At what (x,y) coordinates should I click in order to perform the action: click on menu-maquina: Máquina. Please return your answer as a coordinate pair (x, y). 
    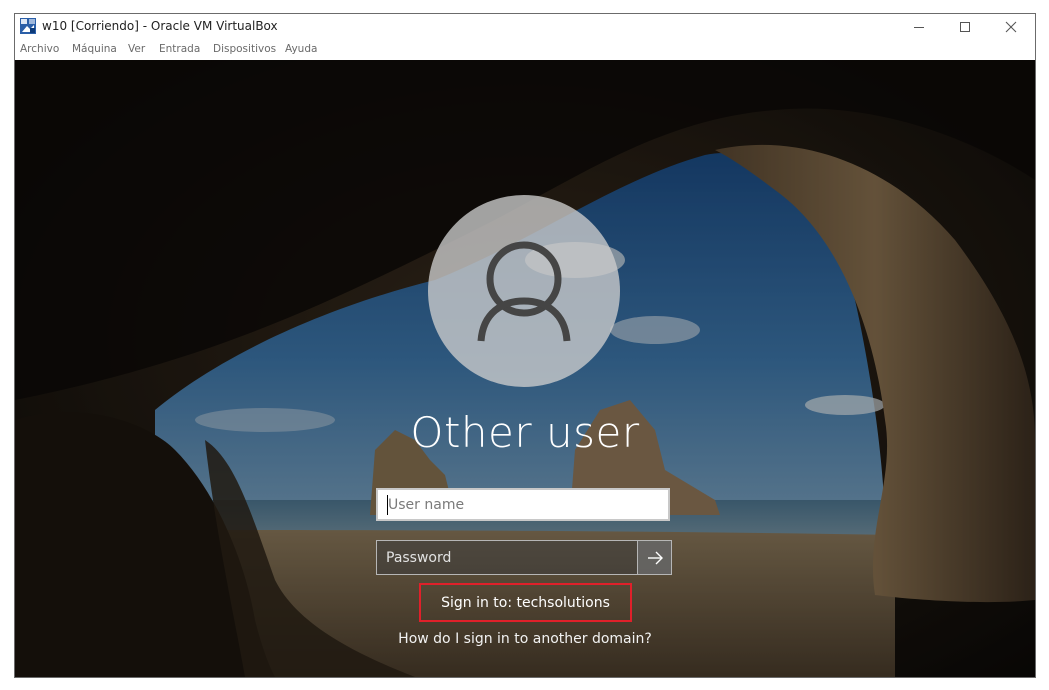
    Looking at the image, I should click on (94, 49).